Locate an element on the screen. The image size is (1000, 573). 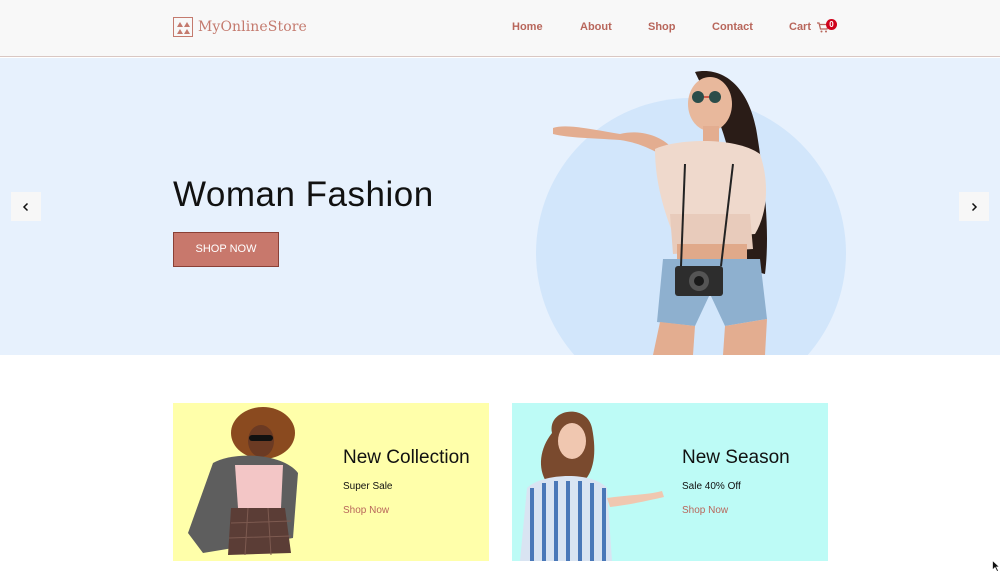
shop-now-button: SHOP NOW is located at coordinates (226, 249).